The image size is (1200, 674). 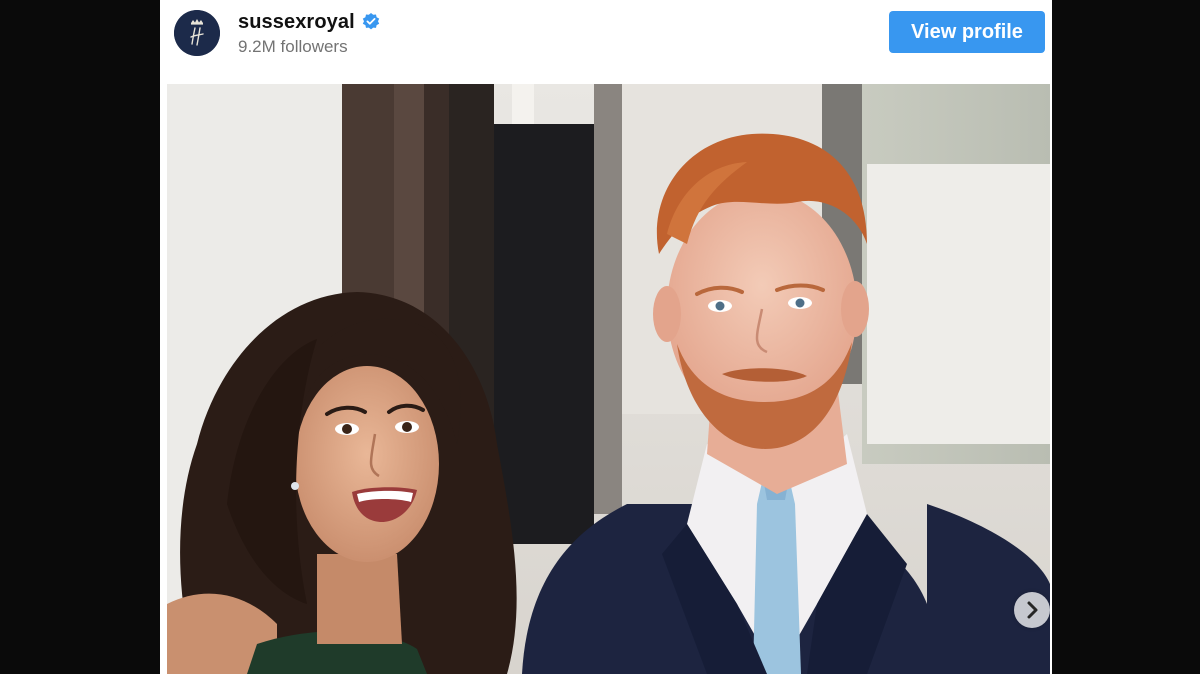 I want to click on chevron-right-icon, so click(x=1032, y=610).